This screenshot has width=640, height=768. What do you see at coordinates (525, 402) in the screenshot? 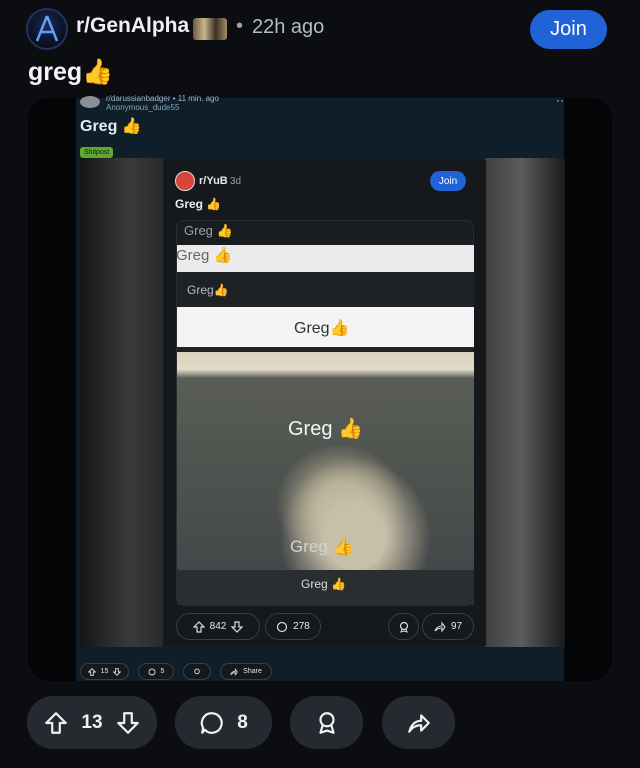
I see `blurred-right-edge` at bounding box center [525, 402].